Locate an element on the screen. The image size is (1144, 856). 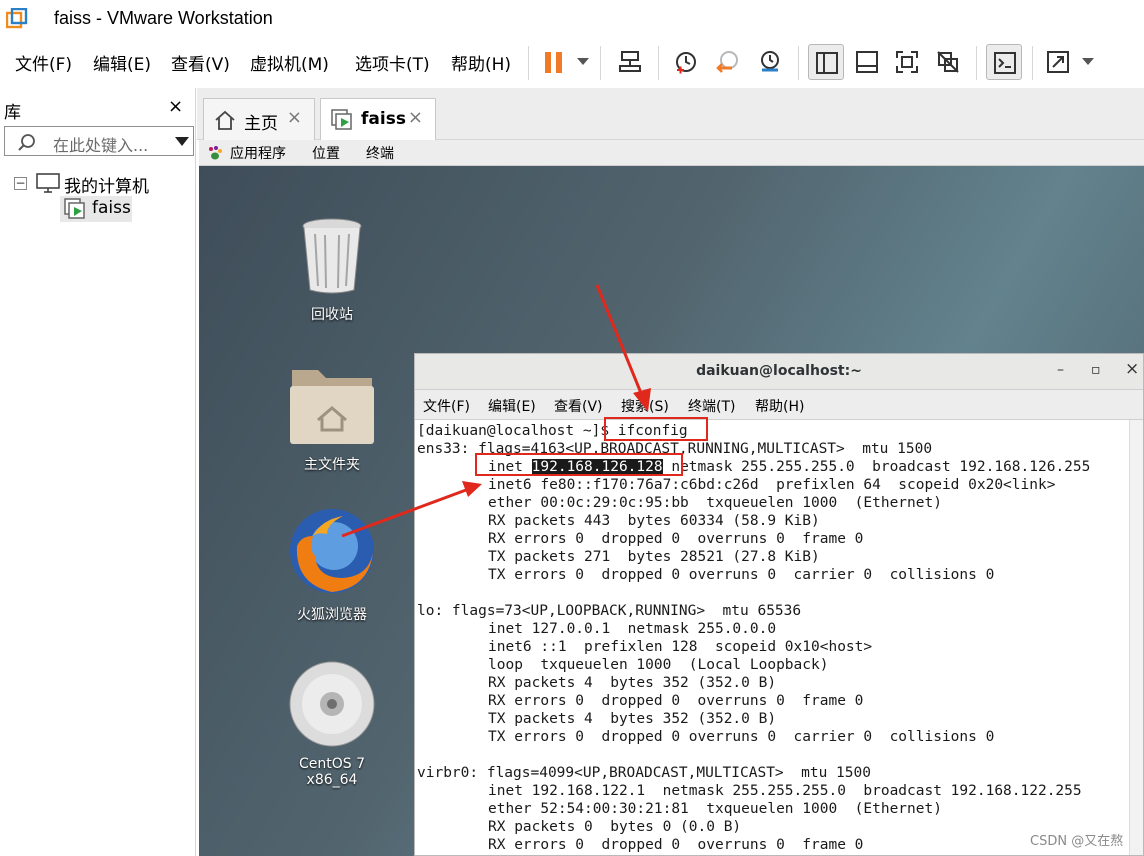
guest-top-panel: 应用程序 位置 终端 is located at coordinates (671, 153).